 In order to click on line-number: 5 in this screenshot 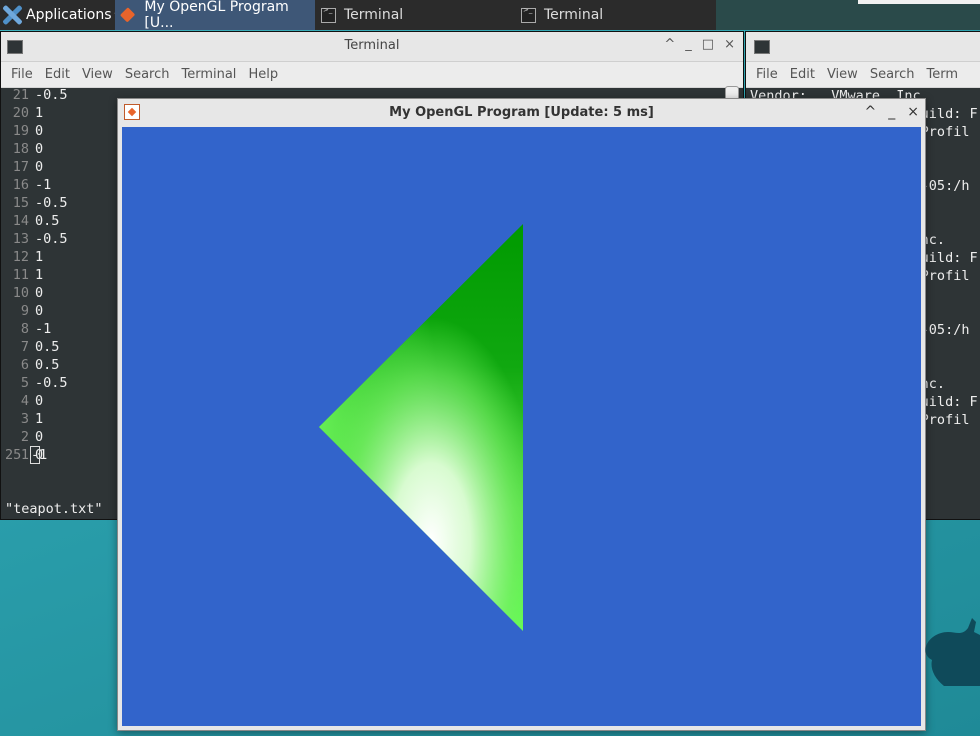, I will do `click(24, 383)`.